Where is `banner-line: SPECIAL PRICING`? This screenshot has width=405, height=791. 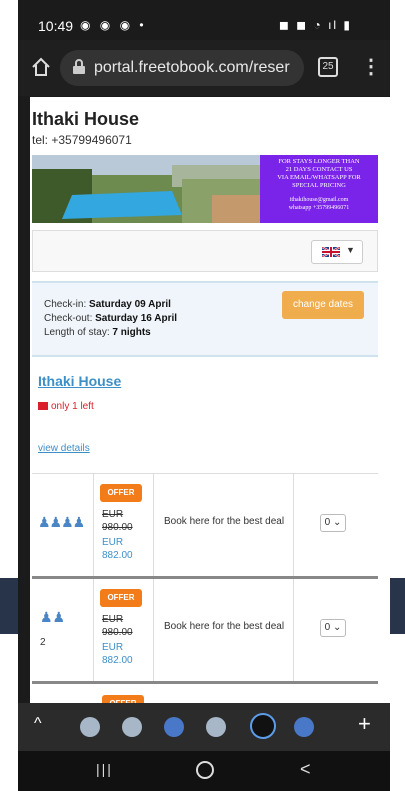
banner-line: SPECIAL PRICING is located at coordinates (319, 185).